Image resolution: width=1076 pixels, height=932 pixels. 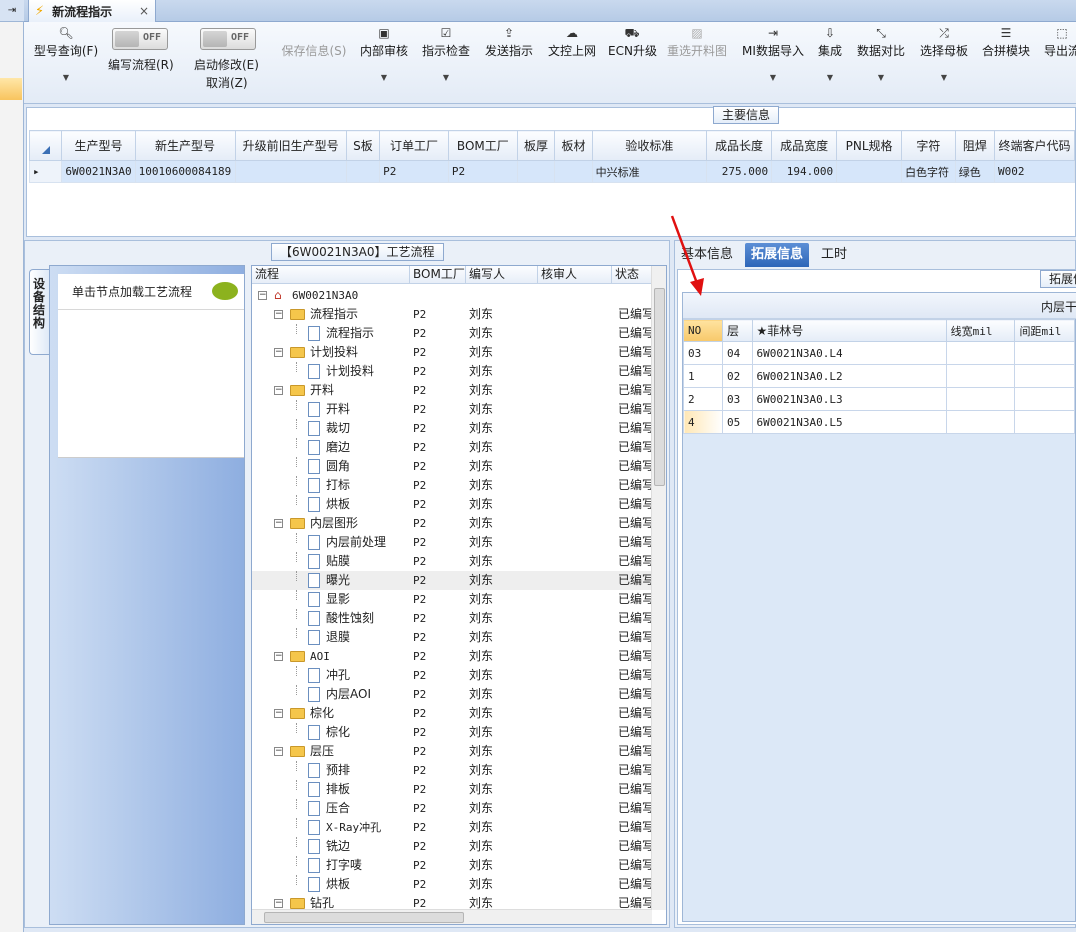 I want to click on tree-row: − 流程指示 P2 刘东 已编写, so click(x=452, y=314).